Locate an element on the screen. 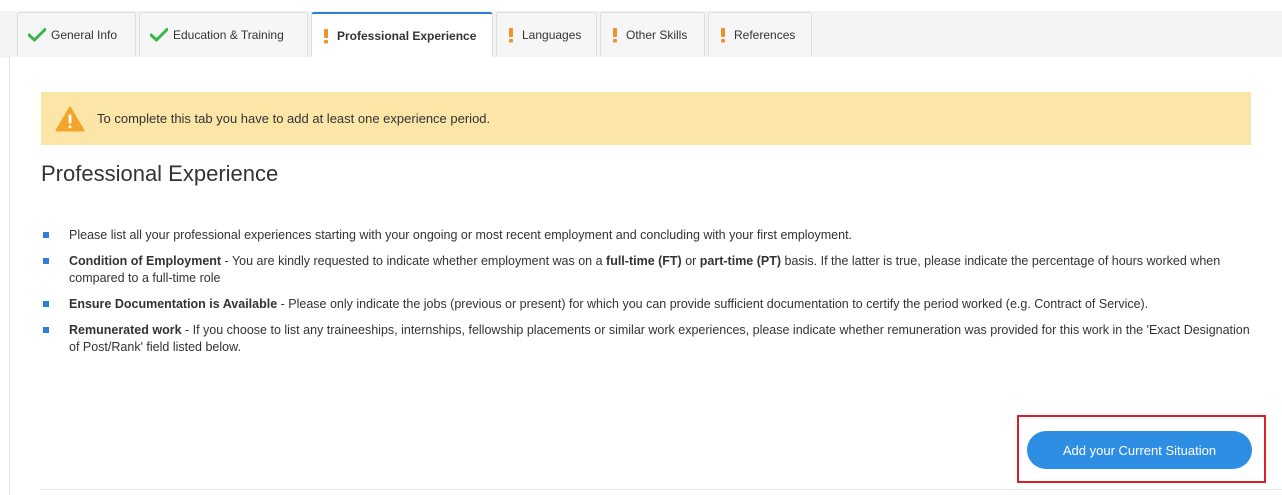 This screenshot has height=495, width=1282. tab-professional-experience: Professional Experience is located at coordinates (402, 35).